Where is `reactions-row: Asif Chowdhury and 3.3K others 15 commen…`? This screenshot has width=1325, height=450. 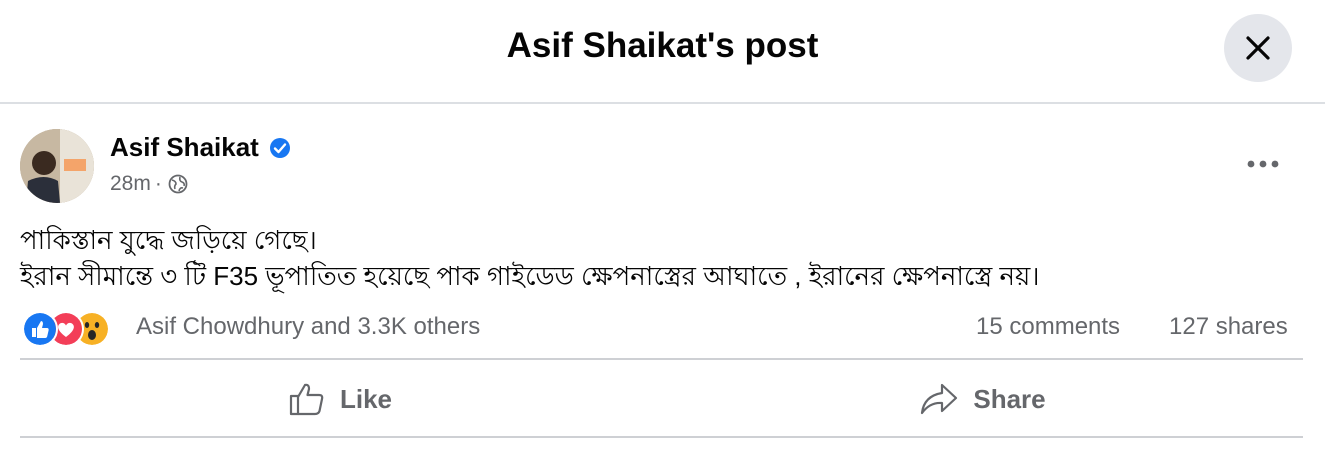
reactions-row: Asif Chowdhury and 3.3K others 15 commen… is located at coordinates (663, 329).